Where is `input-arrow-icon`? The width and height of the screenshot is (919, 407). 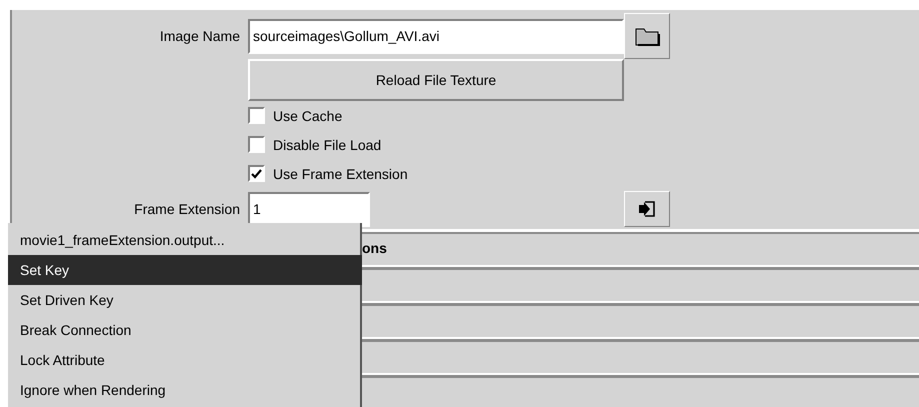 input-arrow-icon is located at coordinates (647, 209).